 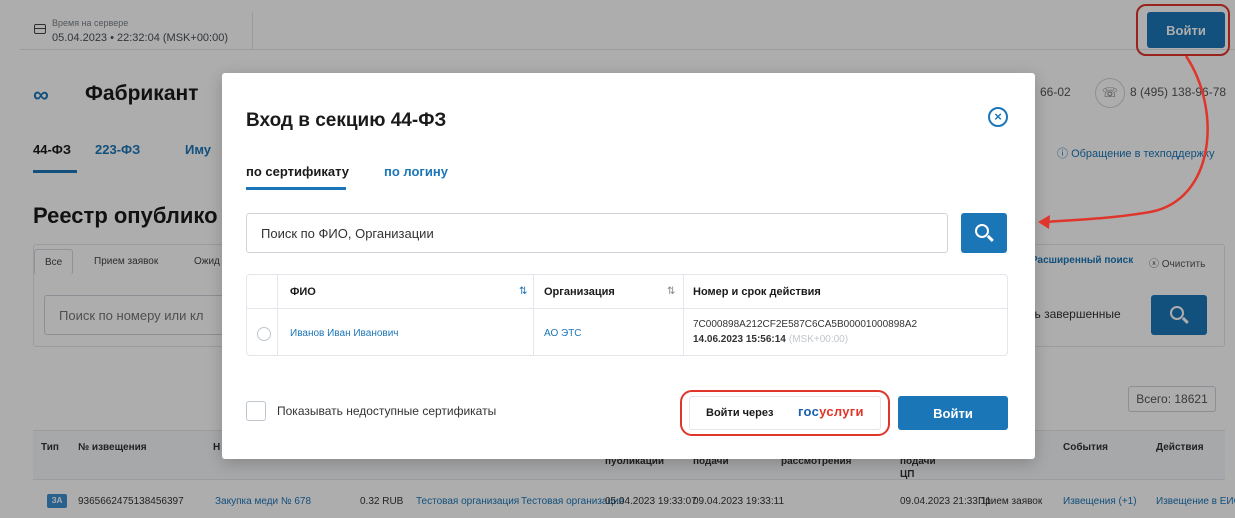 What do you see at coordinates (740, 413) in the screenshot?
I see `gosuslugi-prefix: Войти через` at bounding box center [740, 413].